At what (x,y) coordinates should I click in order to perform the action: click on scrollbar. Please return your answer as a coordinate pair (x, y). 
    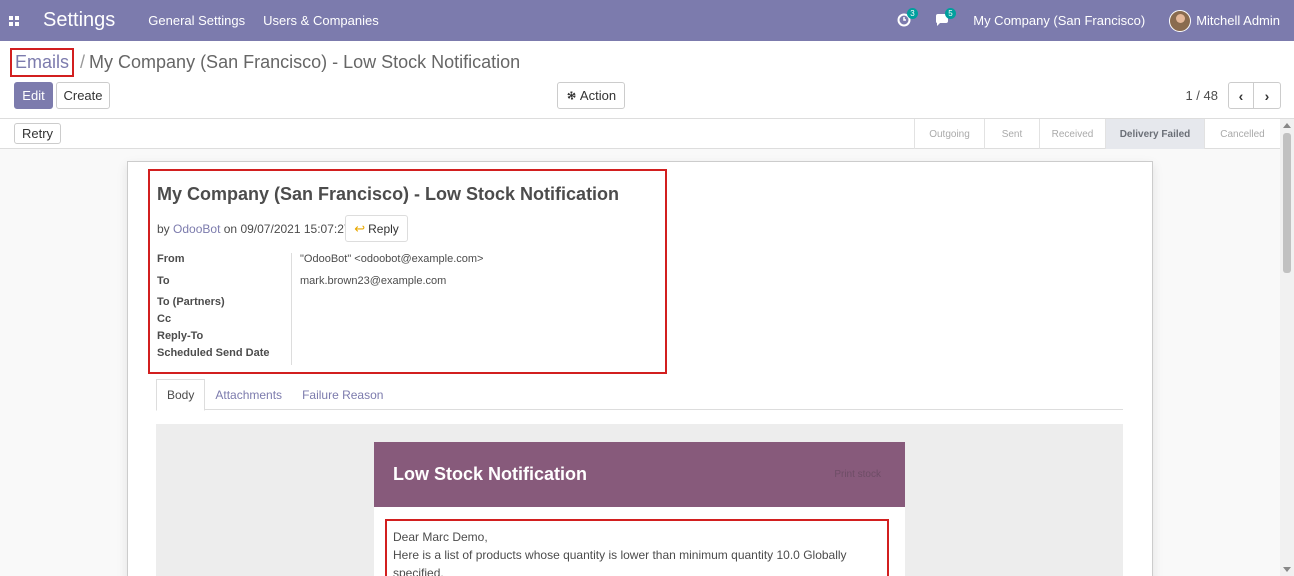
    Looking at the image, I should click on (1287, 347).